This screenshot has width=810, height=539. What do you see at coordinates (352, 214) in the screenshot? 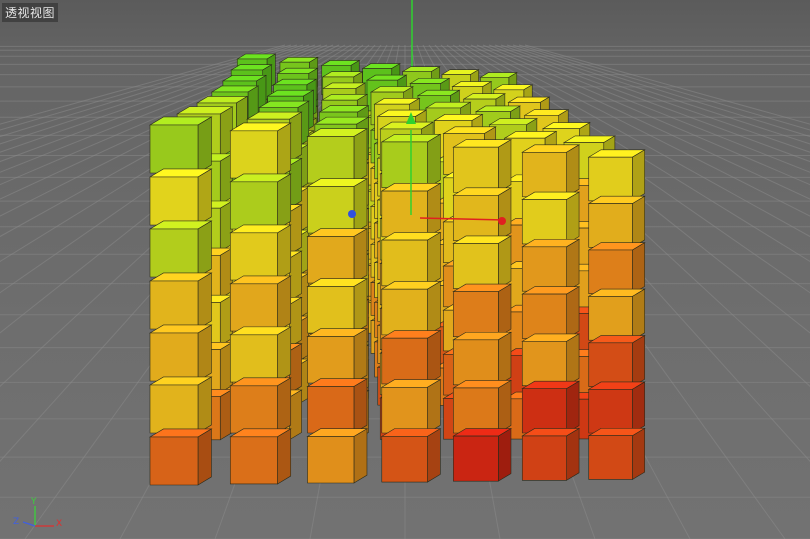
I see `z-axis-handle-tip` at bounding box center [352, 214].